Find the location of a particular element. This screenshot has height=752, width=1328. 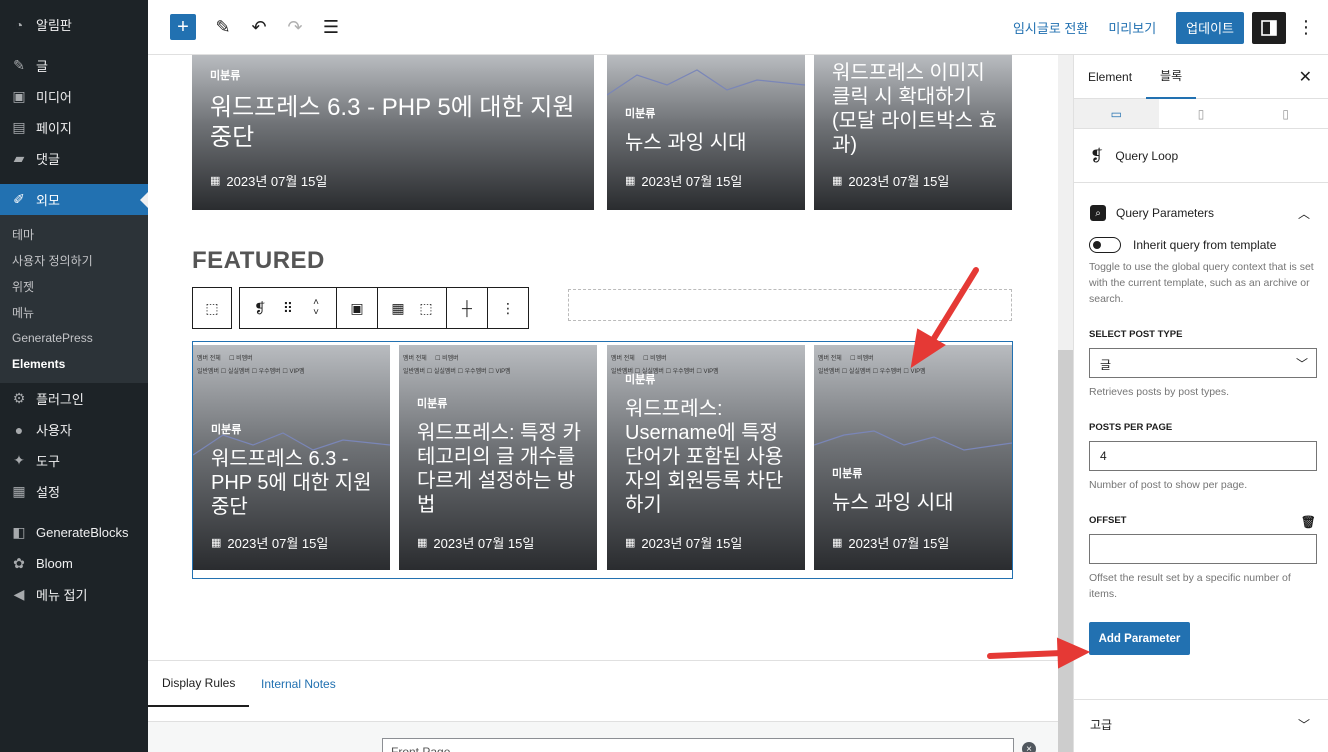

insert-after-icon: ┼ is located at coordinates (467, 308).